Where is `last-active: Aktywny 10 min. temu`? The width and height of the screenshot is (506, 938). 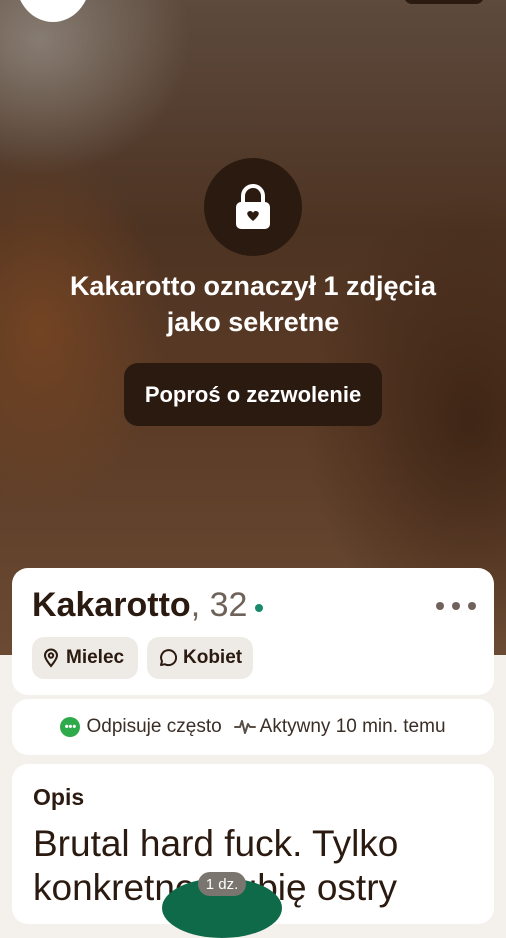 last-active: Aktywny 10 min. temu is located at coordinates (339, 727).